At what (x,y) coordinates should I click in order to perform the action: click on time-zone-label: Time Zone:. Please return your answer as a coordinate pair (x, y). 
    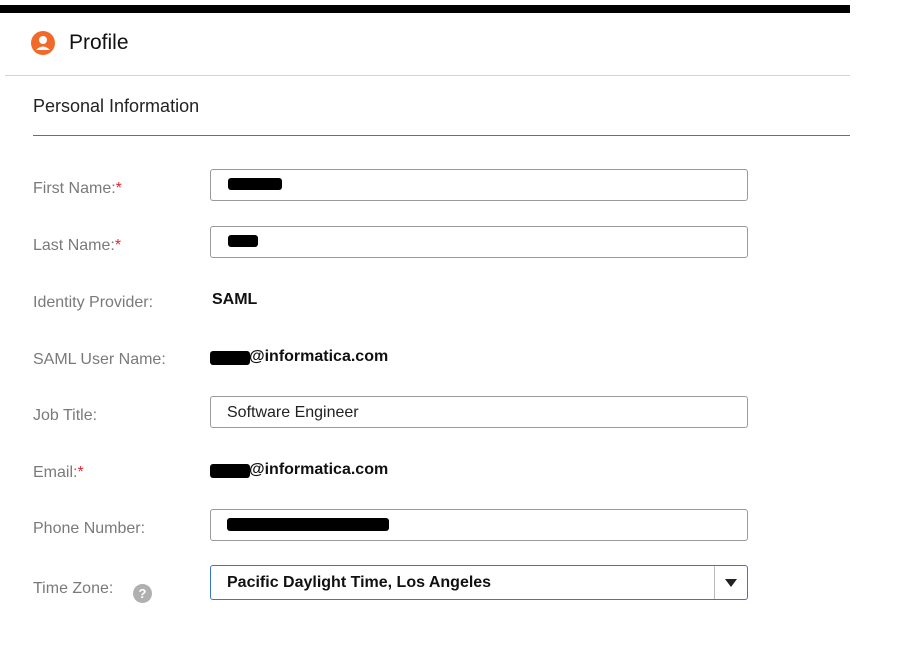
    Looking at the image, I should click on (73, 588).